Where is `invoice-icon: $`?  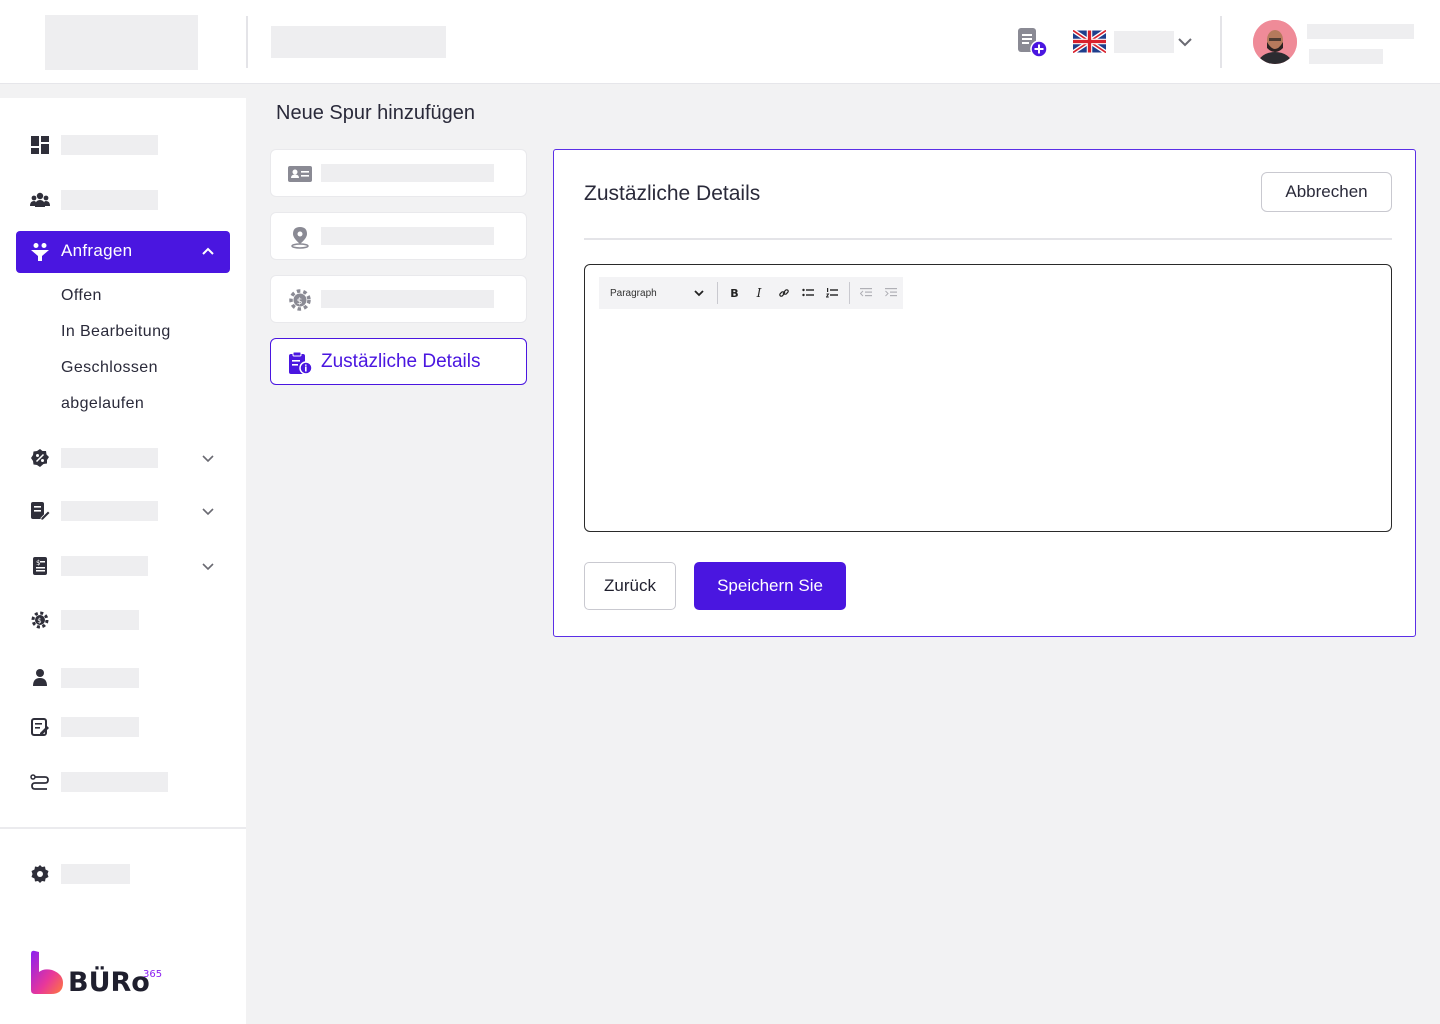 invoice-icon: $ is located at coordinates (40, 566).